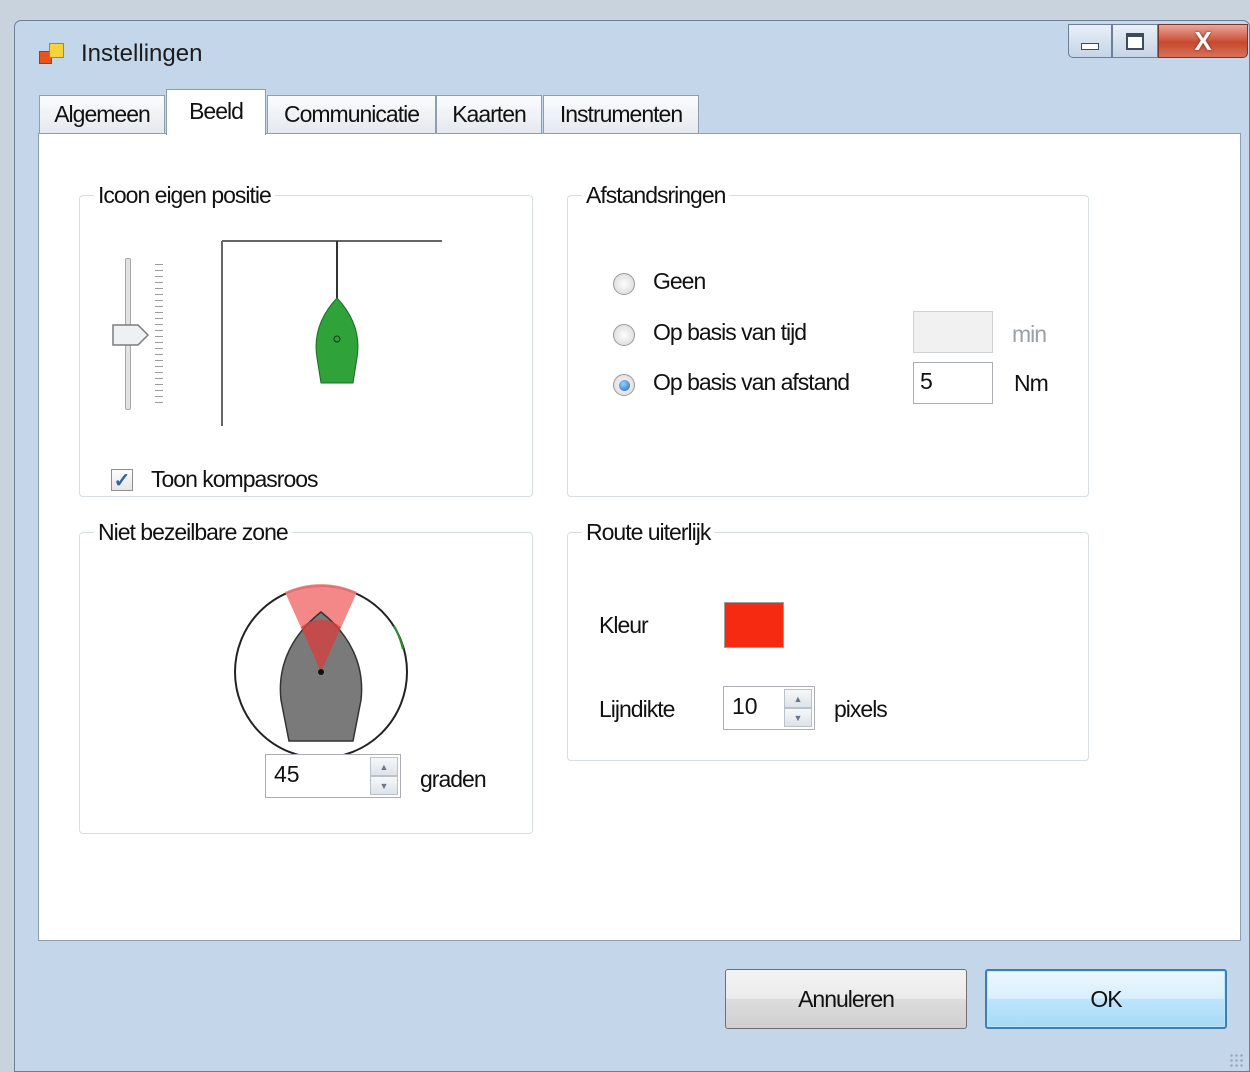 Image resolution: width=1250 pixels, height=1072 pixels. Describe the element at coordinates (730, 332) in the screenshot. I see `radio-time-label: Op basis van tijd` at that location.